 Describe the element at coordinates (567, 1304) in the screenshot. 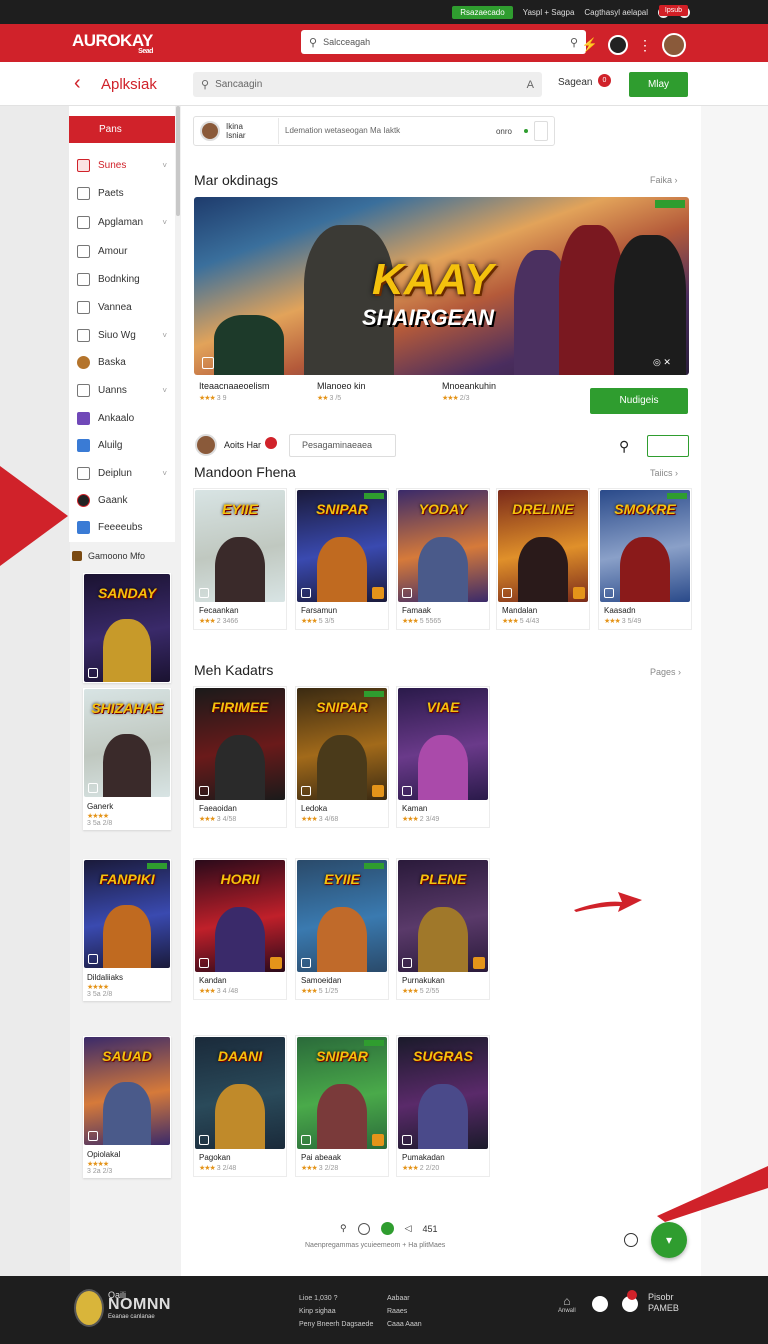

I see `account-link: ⌂ Anwall` at that location.